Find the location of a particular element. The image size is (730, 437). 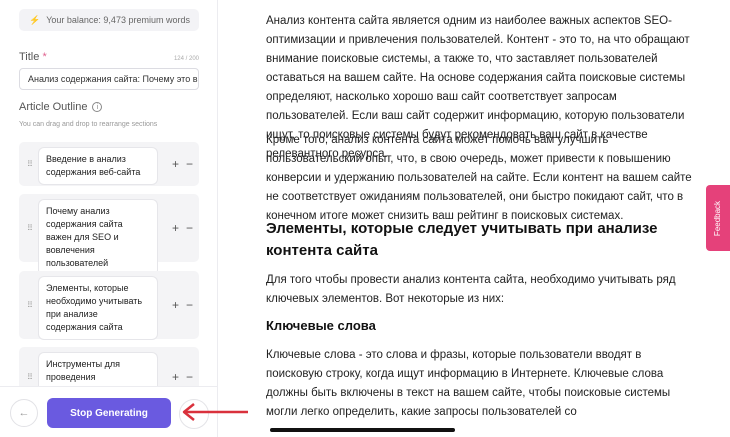

arrow-left-icon: ← is located at coordinates (24, 413).